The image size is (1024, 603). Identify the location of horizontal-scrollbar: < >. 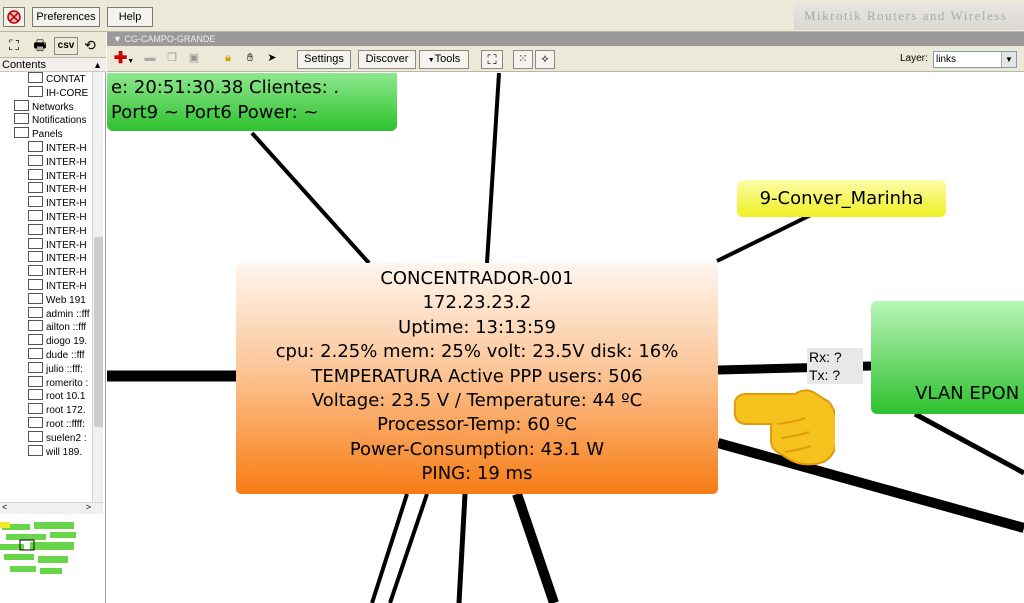
(51, 508).